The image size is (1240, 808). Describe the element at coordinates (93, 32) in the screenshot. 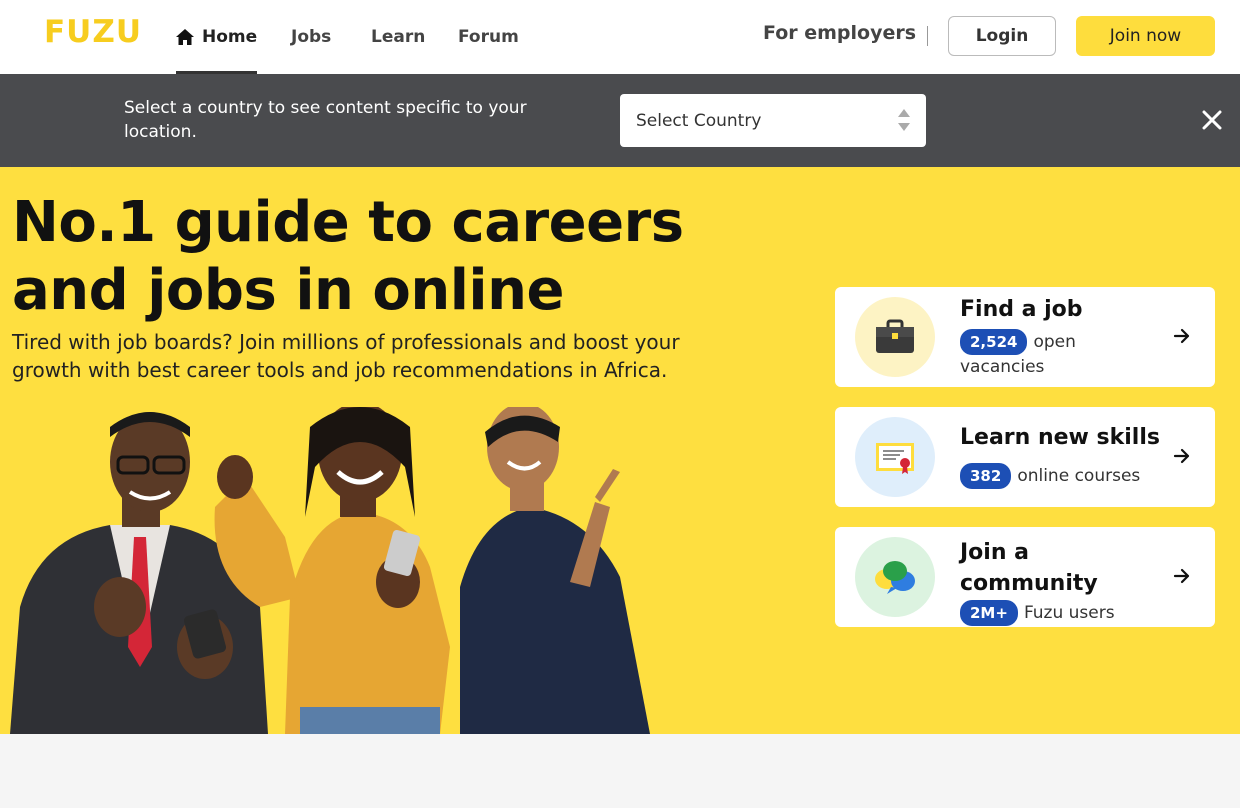

I see `fuzu-logo: FUZU` at that location.